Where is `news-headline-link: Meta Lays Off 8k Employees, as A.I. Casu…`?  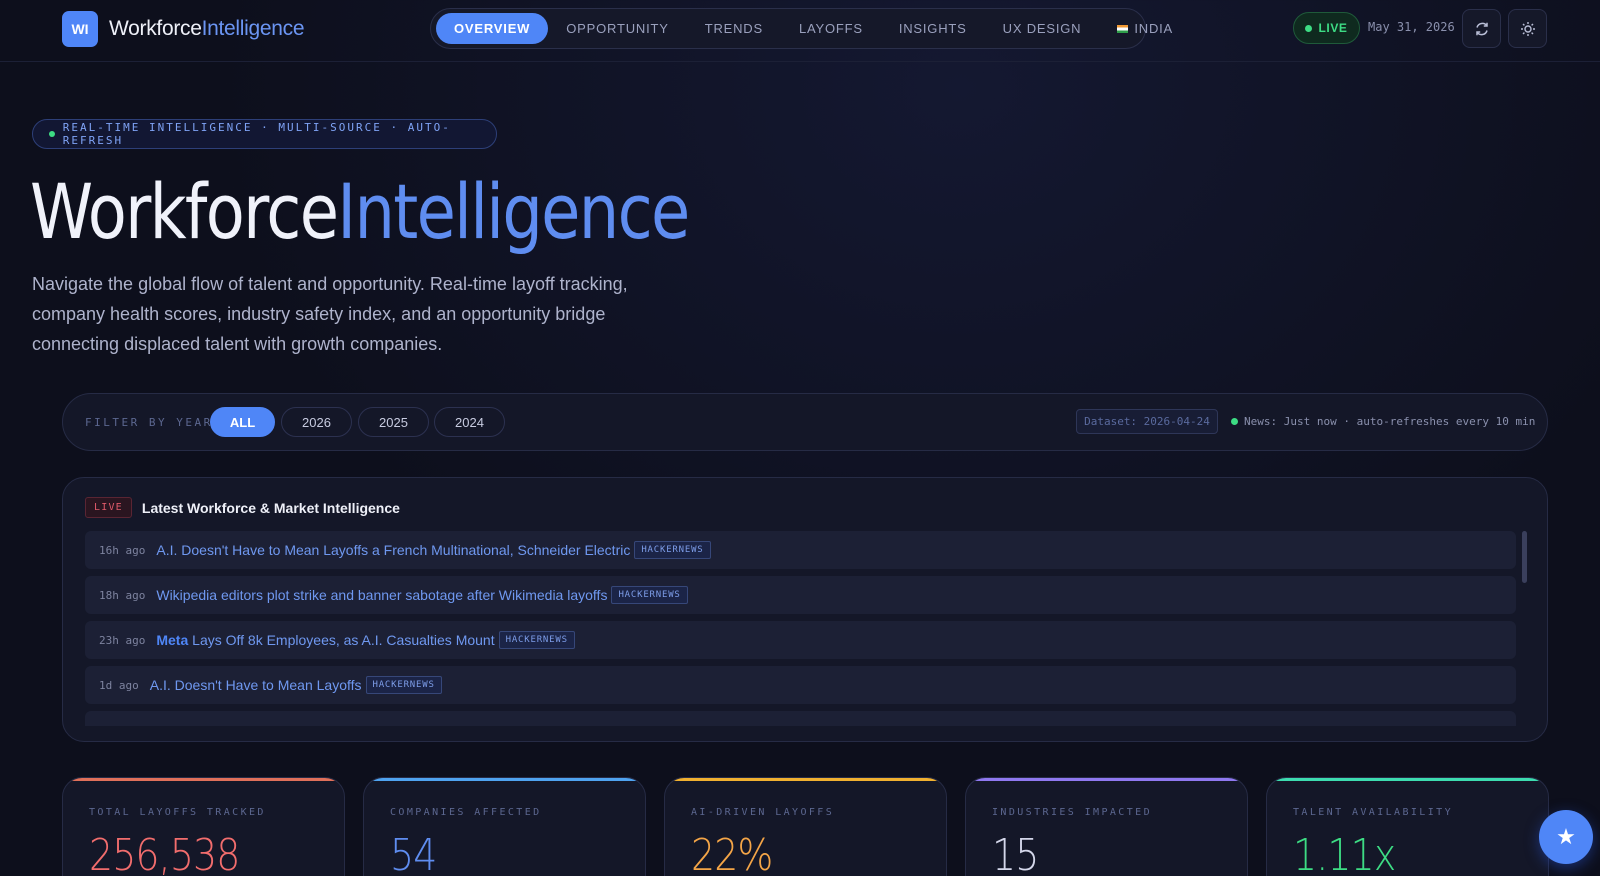
news-headline-link: Meta Lays Off 8k Employees, as A.I. Casu… is located at coordinates (325, 640).